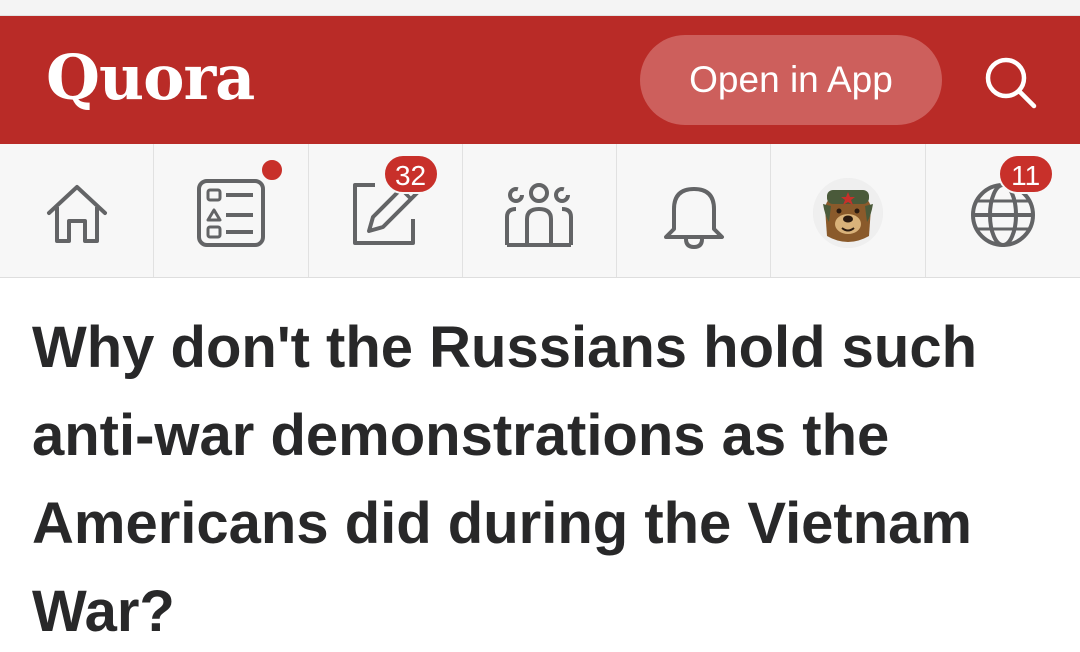 The image size is (1080, 652). What do you see at coordinates (848, 213) in the screenshot?
I see `bear-avatar` at bounding box center [848, 213].